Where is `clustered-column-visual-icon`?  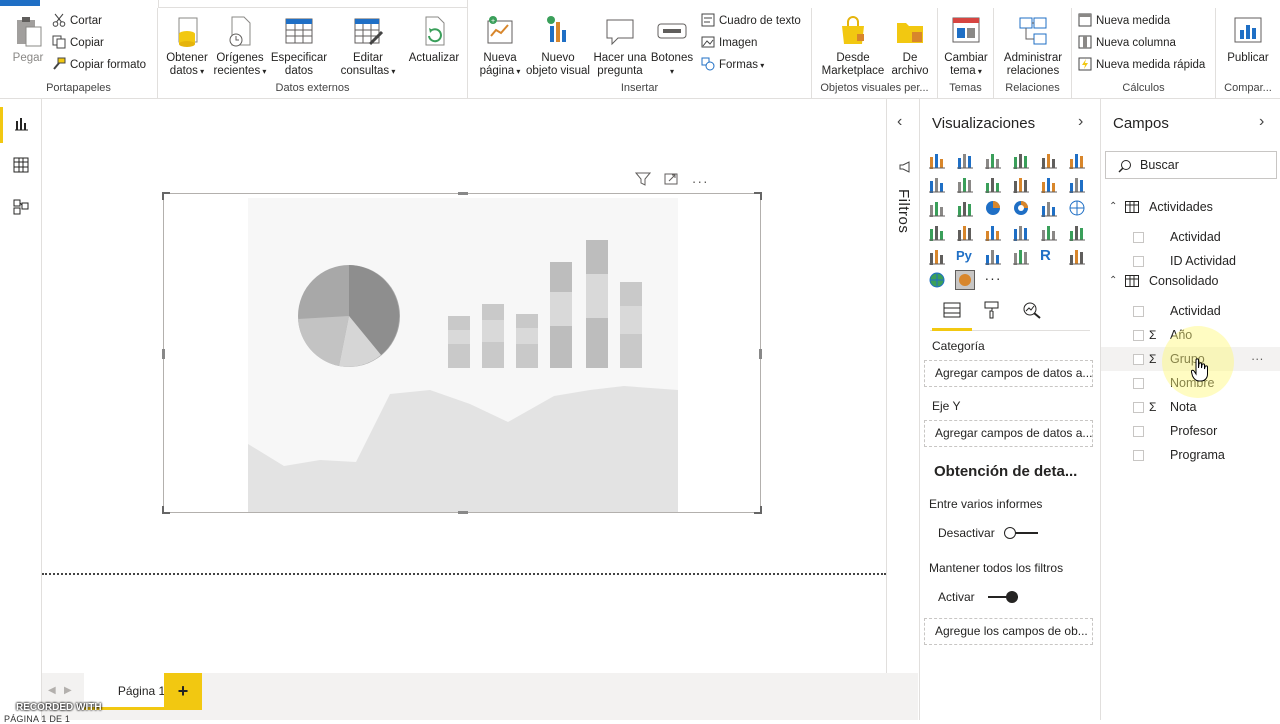 clustered-column-visual-icon is located at coordinates (1021, 160).